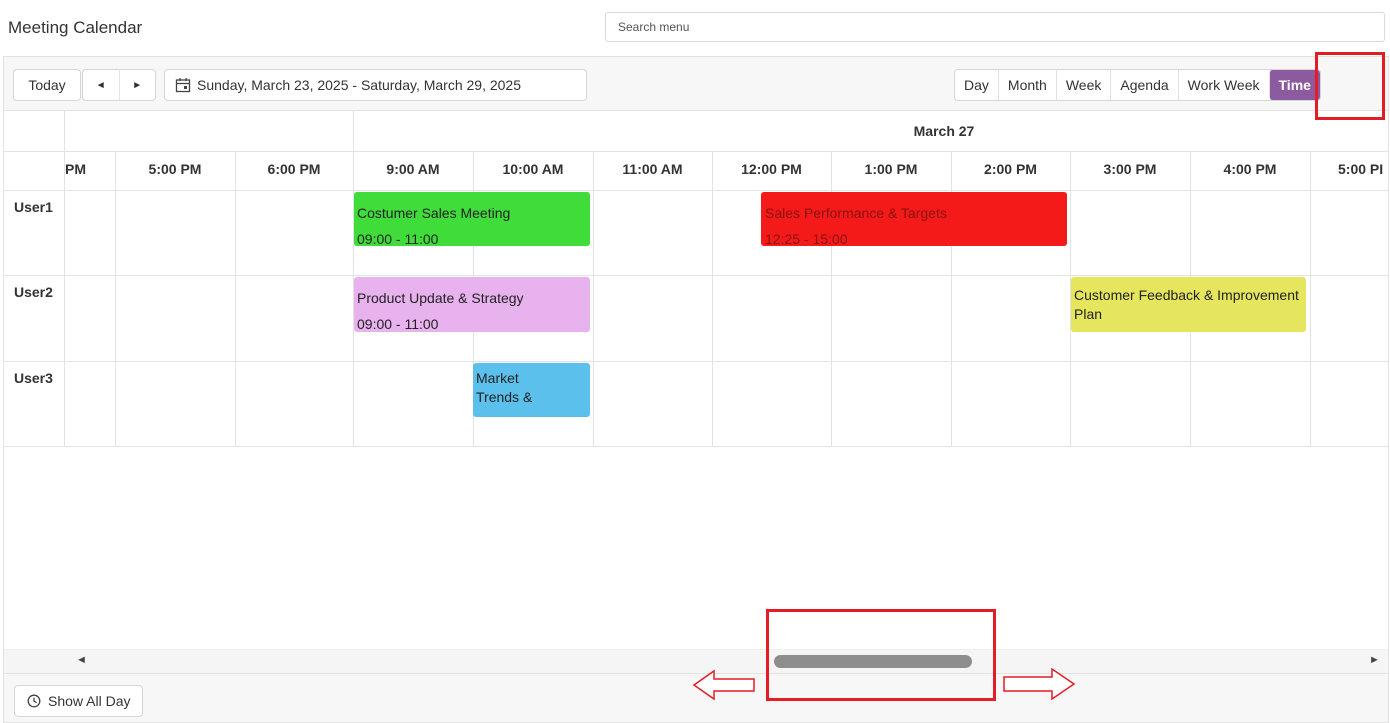 Image resolution: width=1390 pixels, height=723 pixels. Describe the element at coordinates (1039, 684) in the screenshot. I see `right-arrow-icon` at that location.